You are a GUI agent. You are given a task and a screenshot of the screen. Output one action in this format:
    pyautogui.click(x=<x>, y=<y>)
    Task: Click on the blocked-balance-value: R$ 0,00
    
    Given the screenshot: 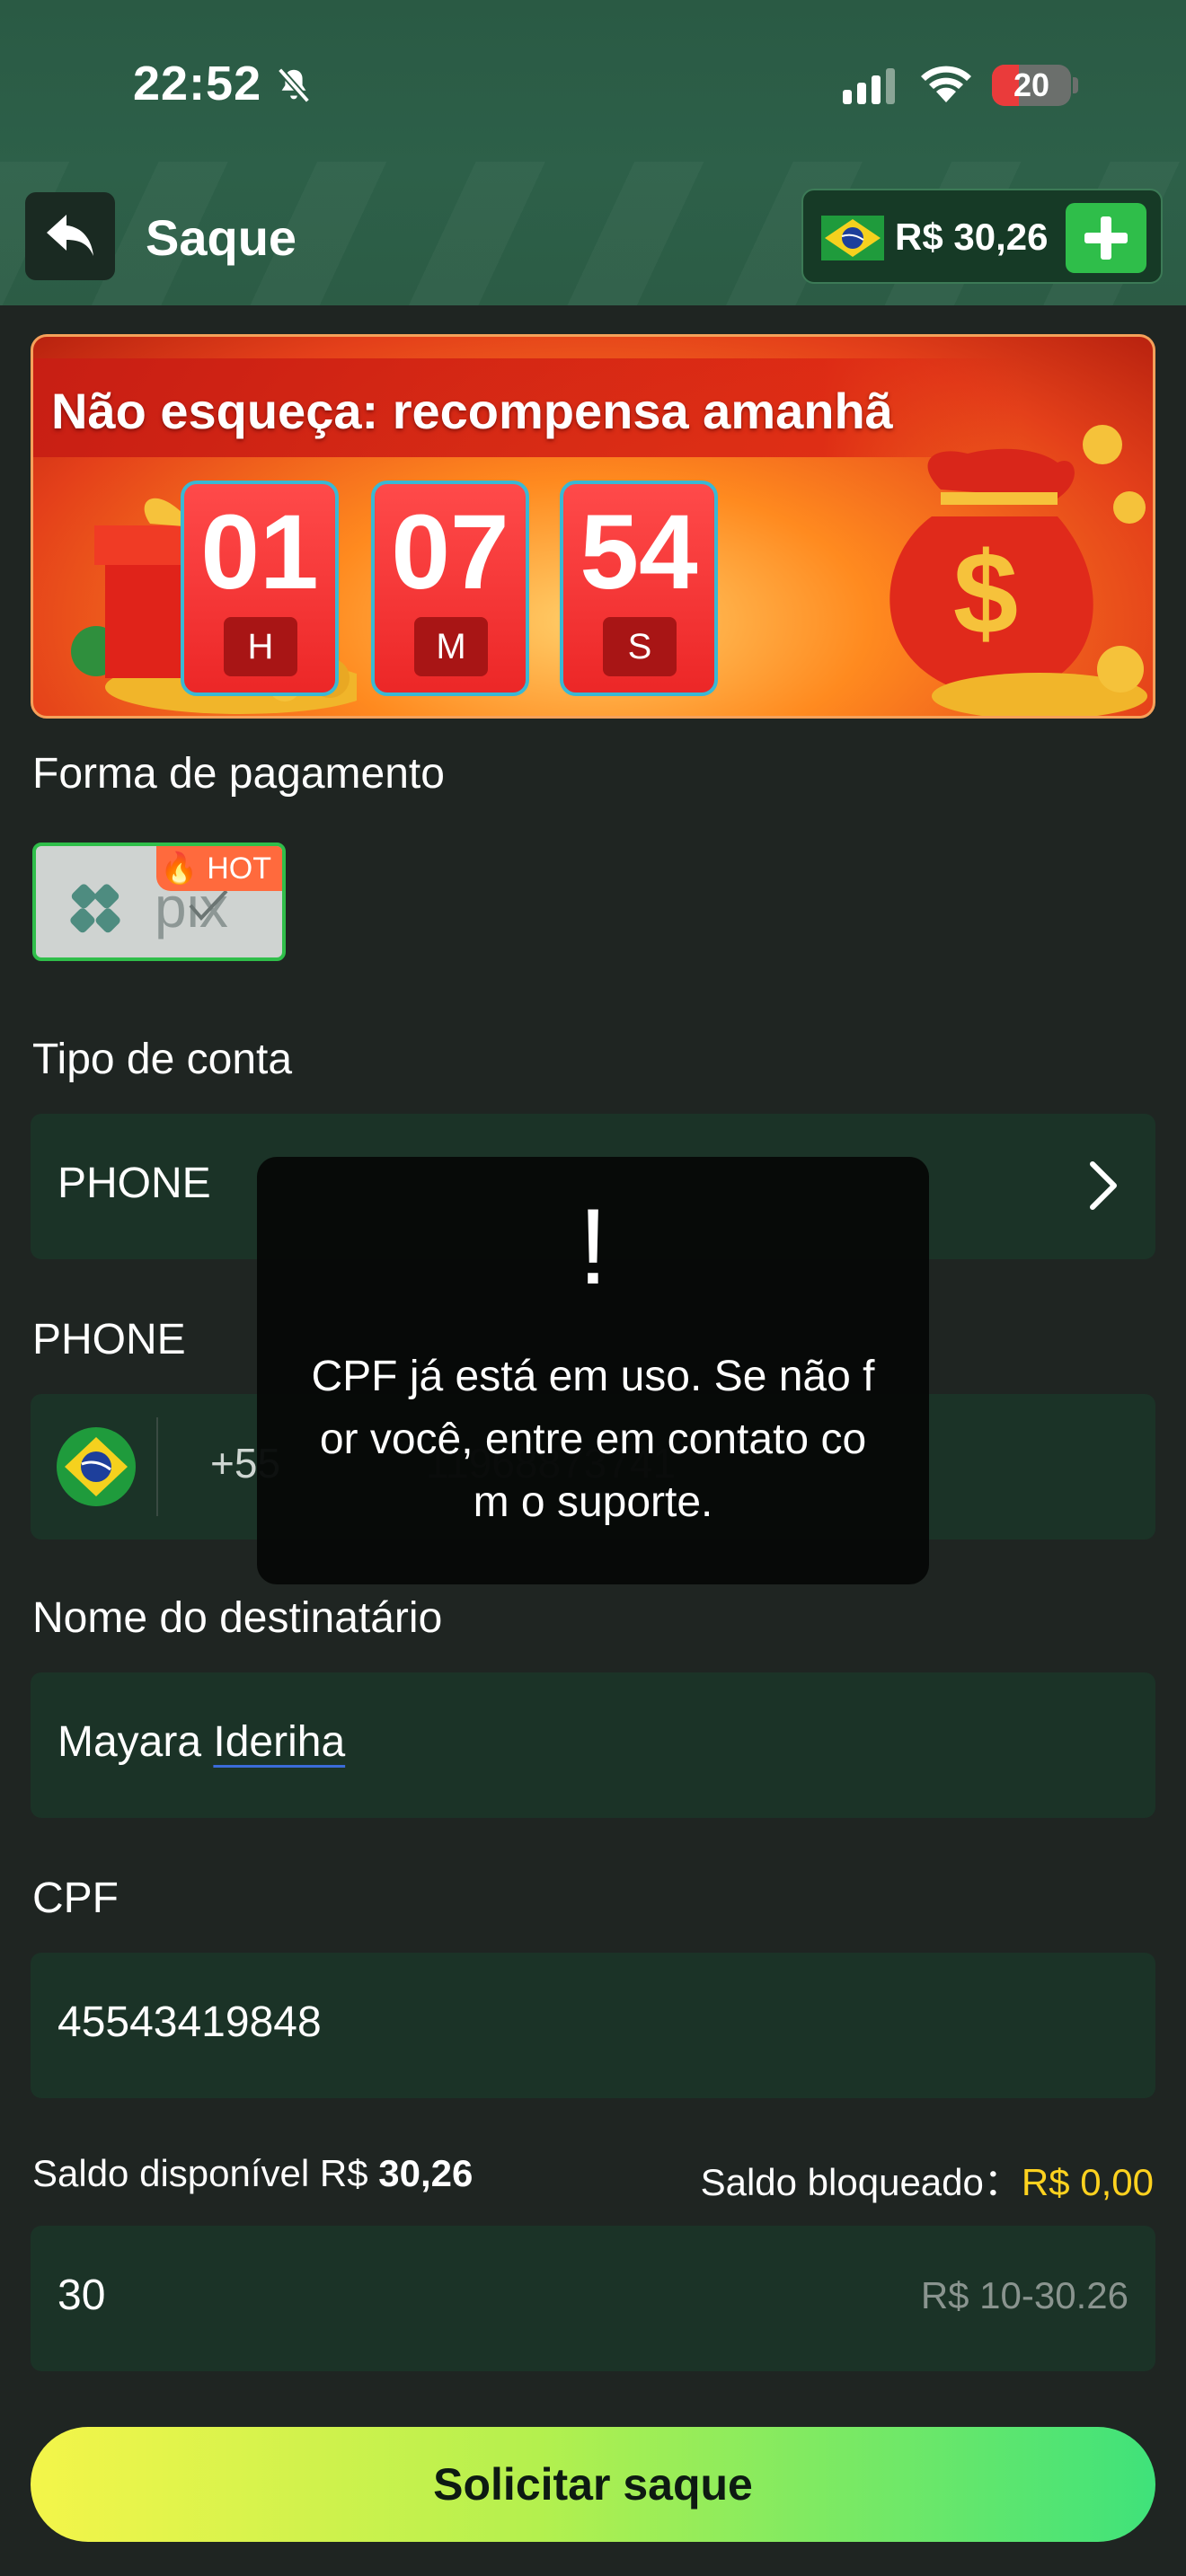 What is the action you would take?
    pyautogui.click(x=1087, y=2182)
    